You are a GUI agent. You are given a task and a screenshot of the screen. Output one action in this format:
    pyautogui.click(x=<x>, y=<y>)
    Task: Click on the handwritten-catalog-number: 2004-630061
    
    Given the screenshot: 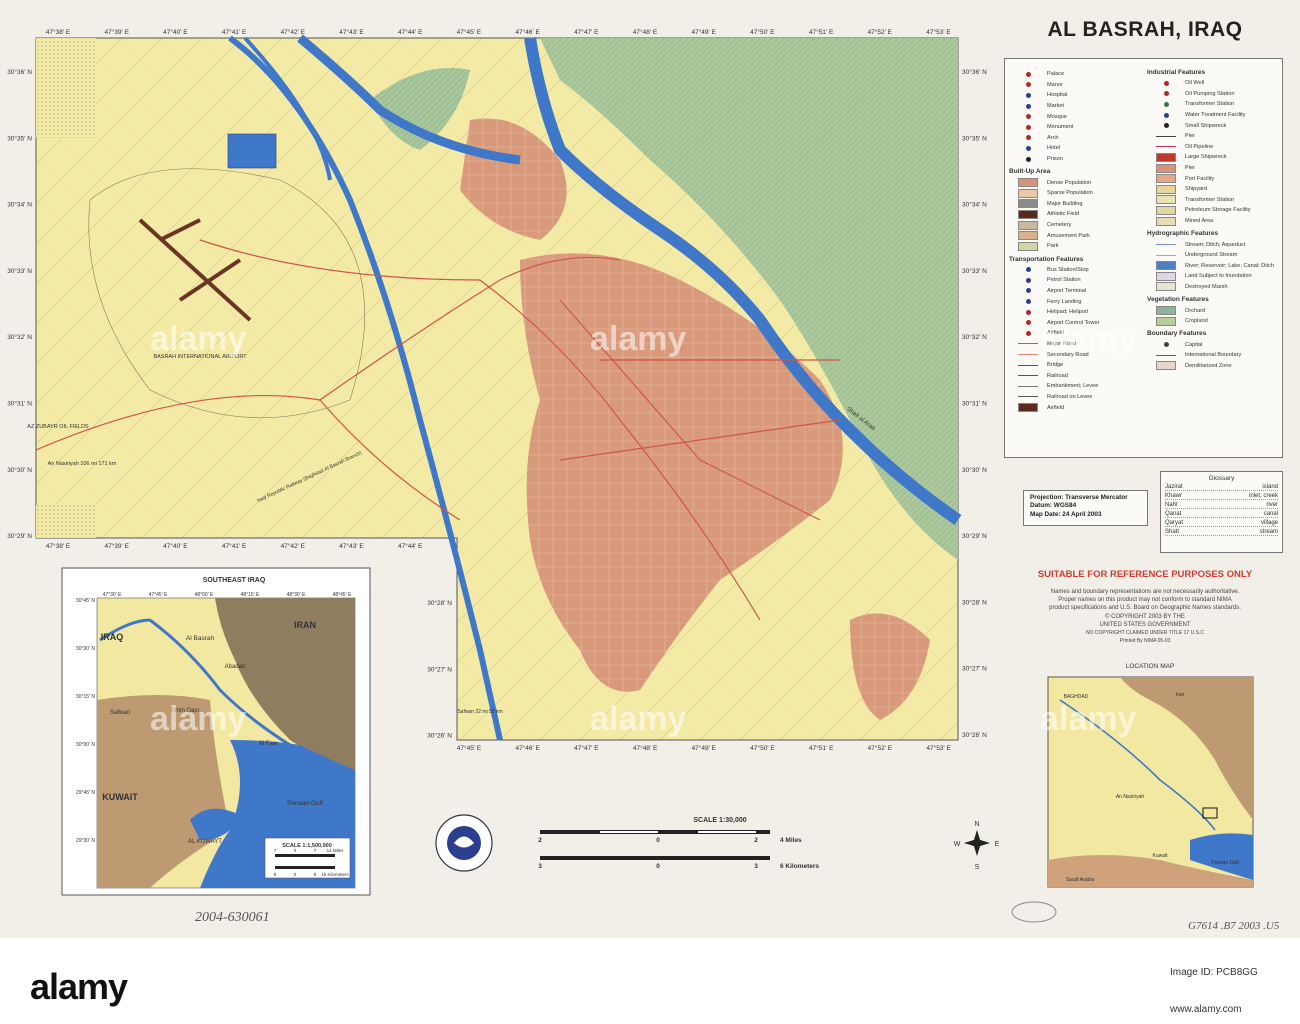 What is the action you would take?
    pyautogui.click(x=232, y=917)
    